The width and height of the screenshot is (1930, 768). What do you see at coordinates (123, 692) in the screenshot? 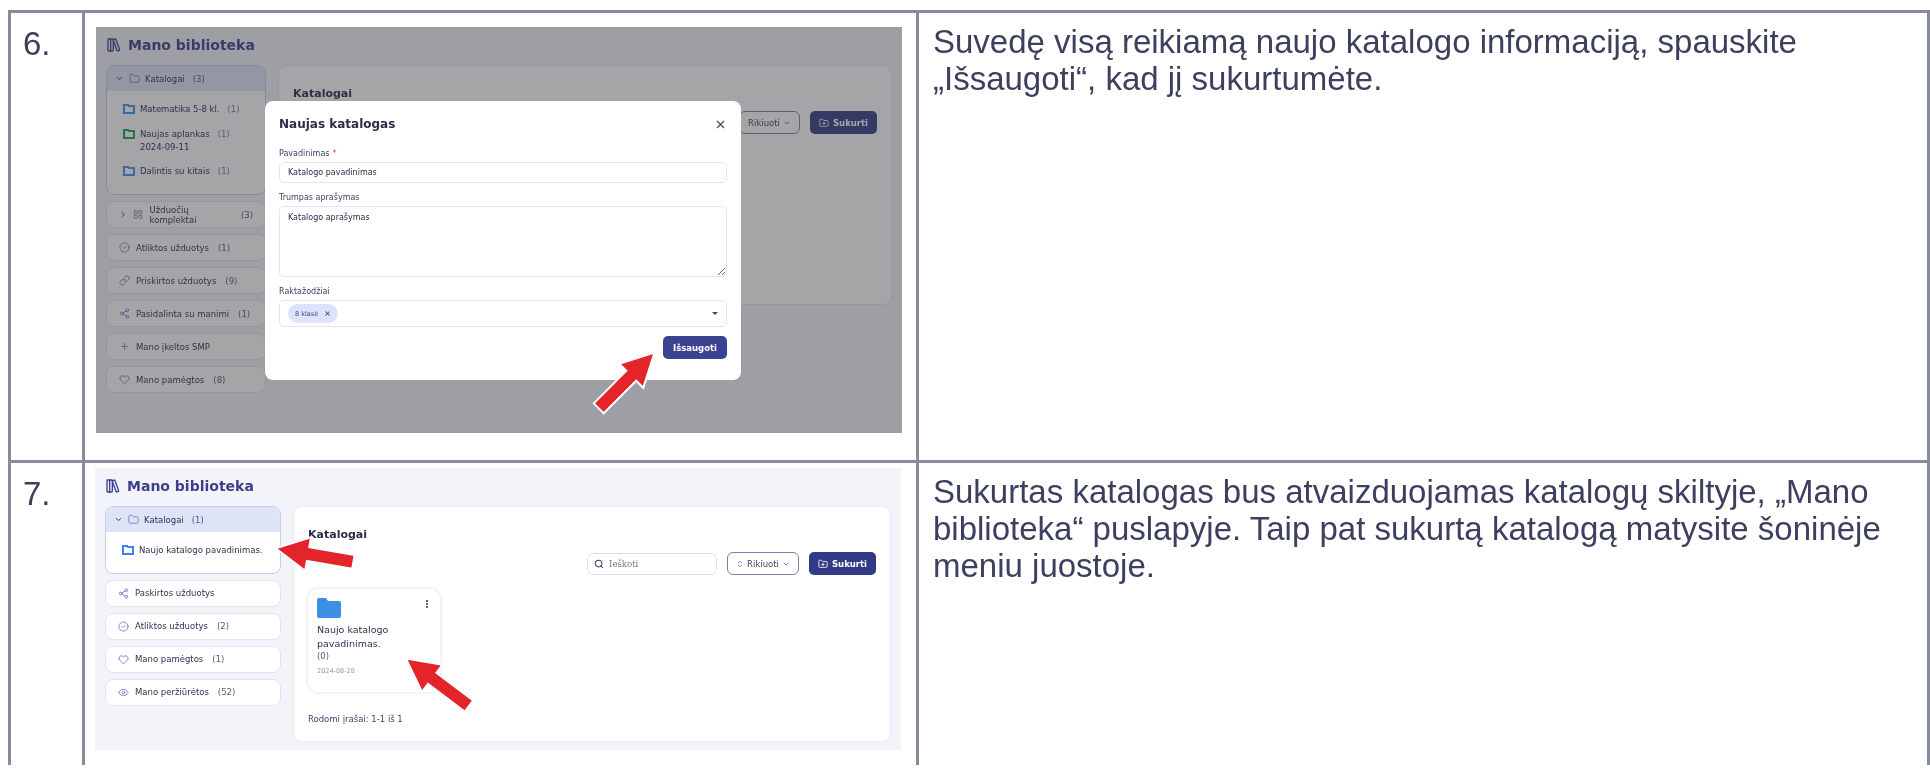
I see `eye-icon` at bounding box center [123, 692].